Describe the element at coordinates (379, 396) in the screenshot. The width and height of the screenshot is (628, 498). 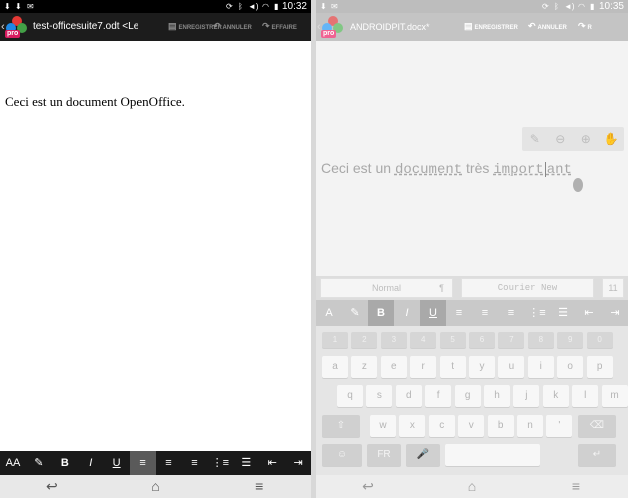
I see `letter-key: s` at that location.